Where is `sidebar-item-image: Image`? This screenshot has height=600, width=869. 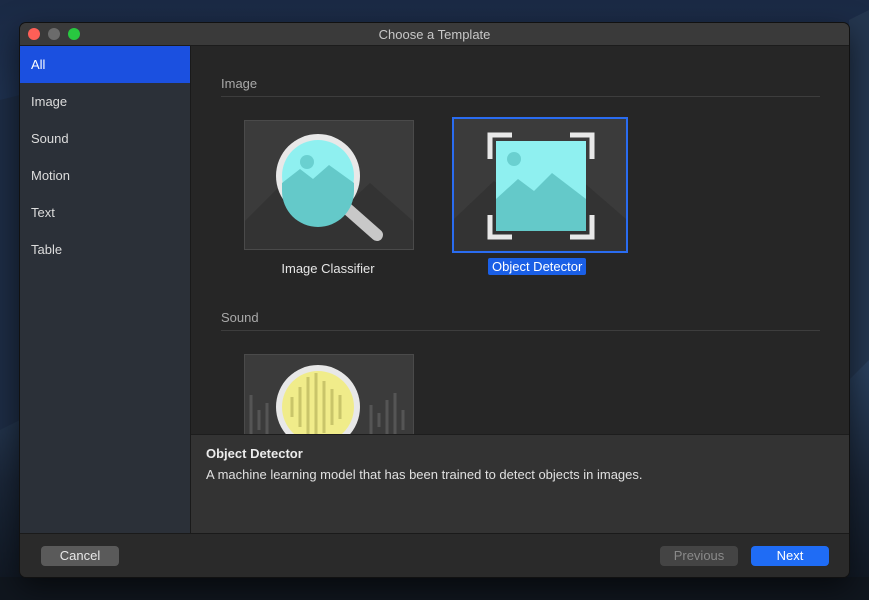
sidebar-item-image: Image is located at coordinates (105, 101).